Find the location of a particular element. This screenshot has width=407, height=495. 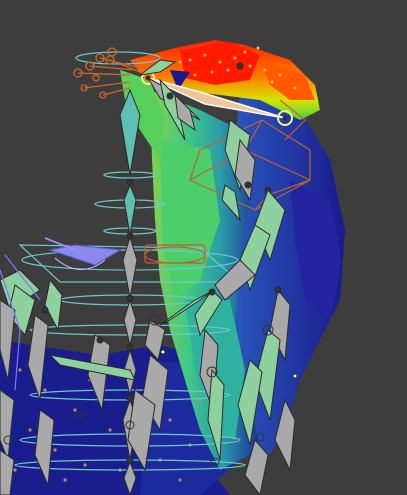

pole-target is located at coordinates (83, 253).